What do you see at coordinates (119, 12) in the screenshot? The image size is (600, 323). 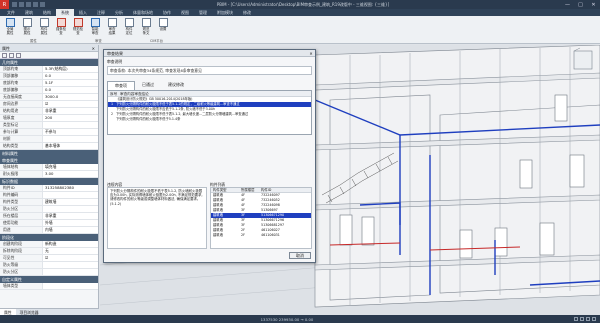 I see `ribbon-tab: 分析` at bounding box center [119, 12].